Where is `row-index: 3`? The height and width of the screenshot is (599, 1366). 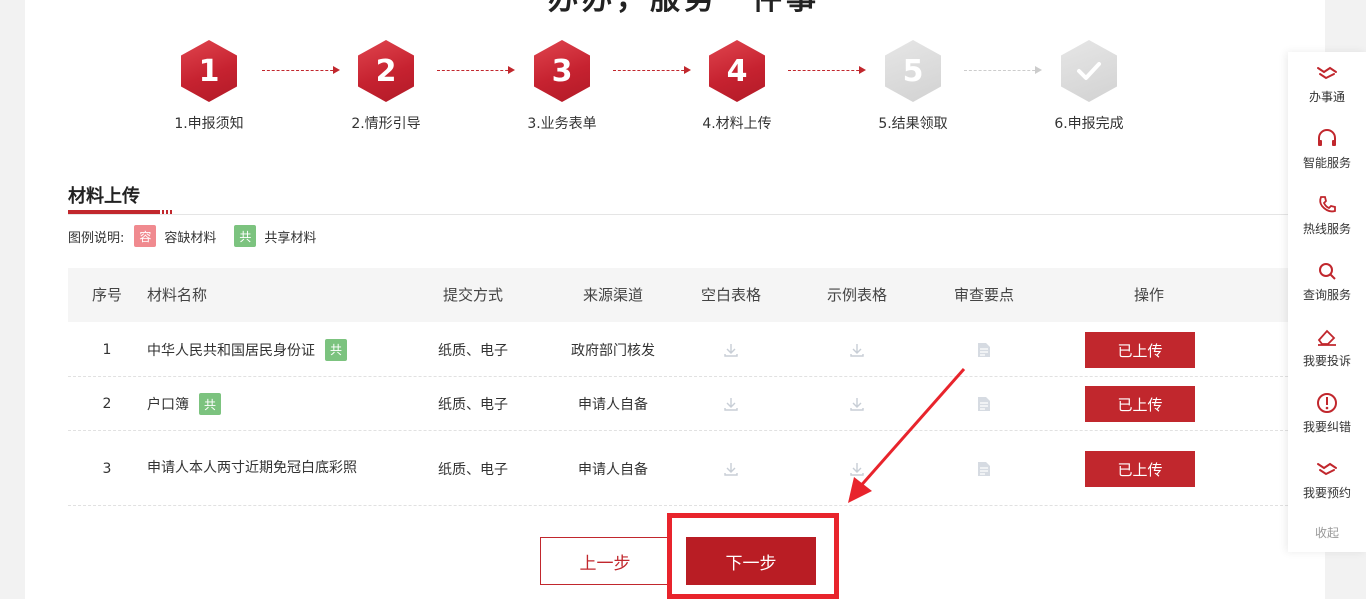 row-index: 3 is located at coordinates (107, 468).